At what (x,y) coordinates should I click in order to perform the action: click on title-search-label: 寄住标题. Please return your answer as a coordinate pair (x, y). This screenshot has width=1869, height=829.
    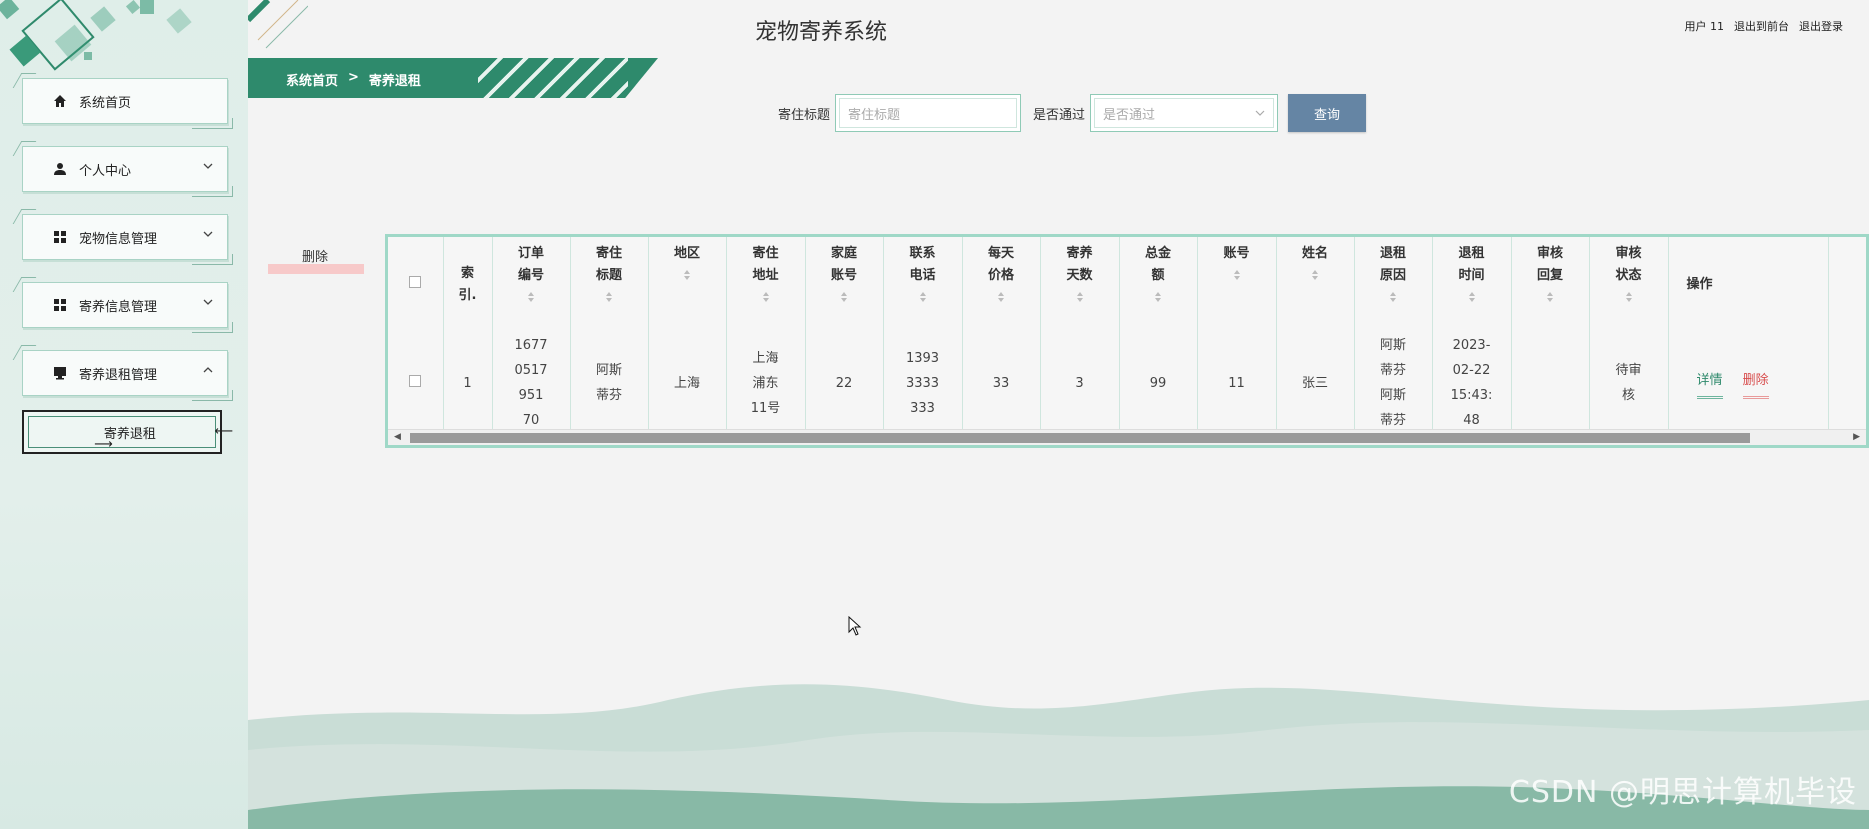
    Looking at the image, I should click on (804, 115).